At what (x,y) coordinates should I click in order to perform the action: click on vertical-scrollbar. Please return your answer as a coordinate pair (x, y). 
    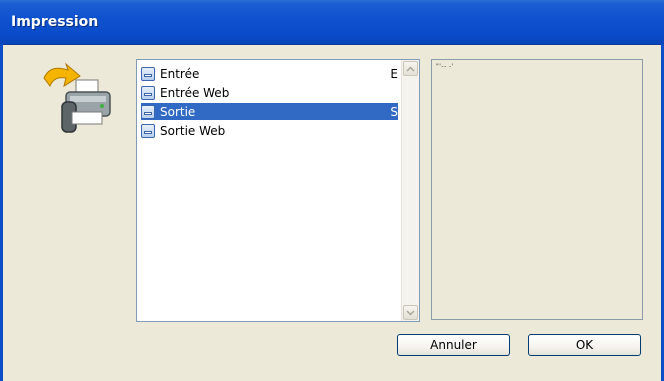
    Looking at the image, I should click on (410, 190).